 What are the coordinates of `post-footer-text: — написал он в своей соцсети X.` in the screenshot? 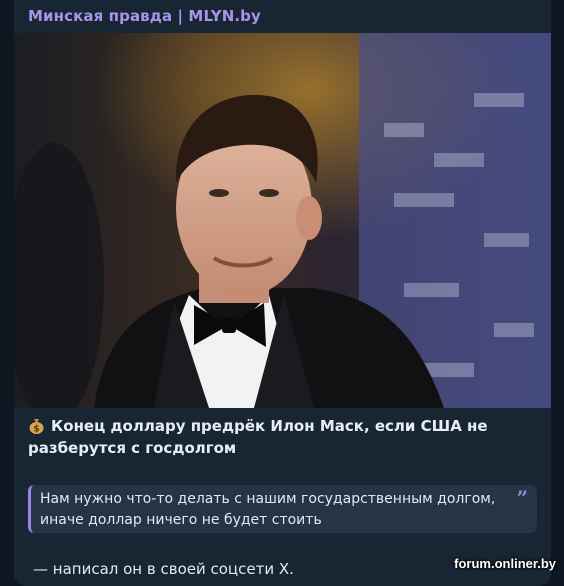 It's located at (163, 569).